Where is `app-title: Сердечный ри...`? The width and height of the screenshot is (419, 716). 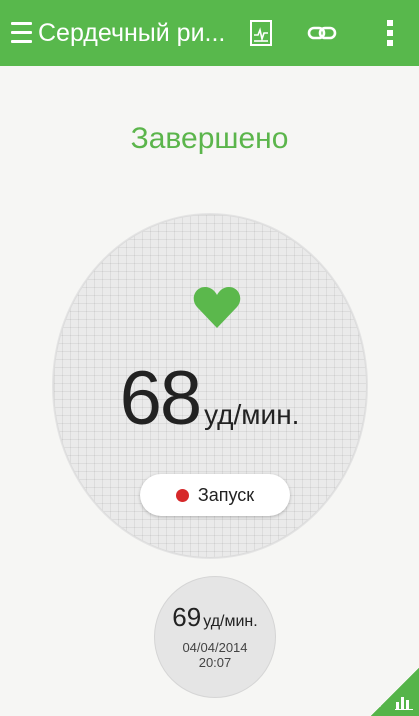 app-title: Сердечный ри... is located at coordinates (132, 33).